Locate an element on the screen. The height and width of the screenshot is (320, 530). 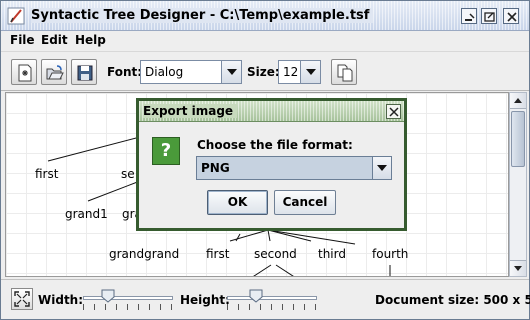
file-format-value: PNG is located at coordinates (215, 168).